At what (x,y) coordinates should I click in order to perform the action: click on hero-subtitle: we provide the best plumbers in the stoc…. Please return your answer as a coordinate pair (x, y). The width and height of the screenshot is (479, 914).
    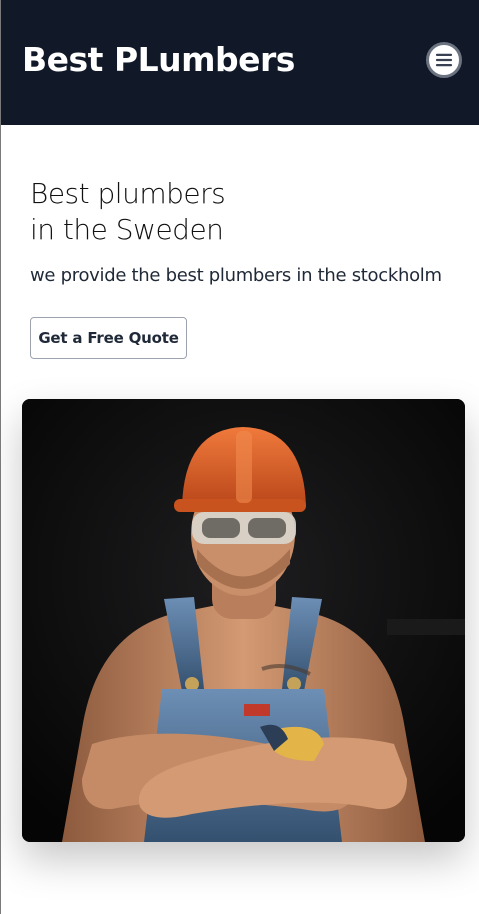
    Looking at the image, I should click on (236, 275).